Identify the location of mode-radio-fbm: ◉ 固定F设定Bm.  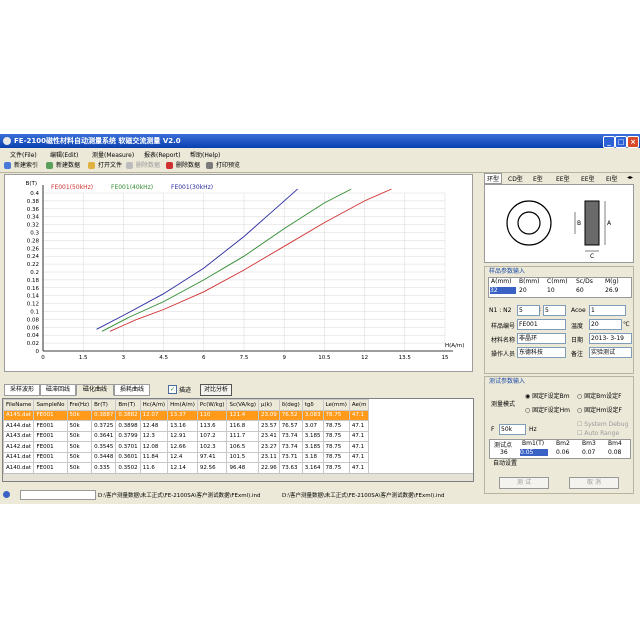
(547, 395).